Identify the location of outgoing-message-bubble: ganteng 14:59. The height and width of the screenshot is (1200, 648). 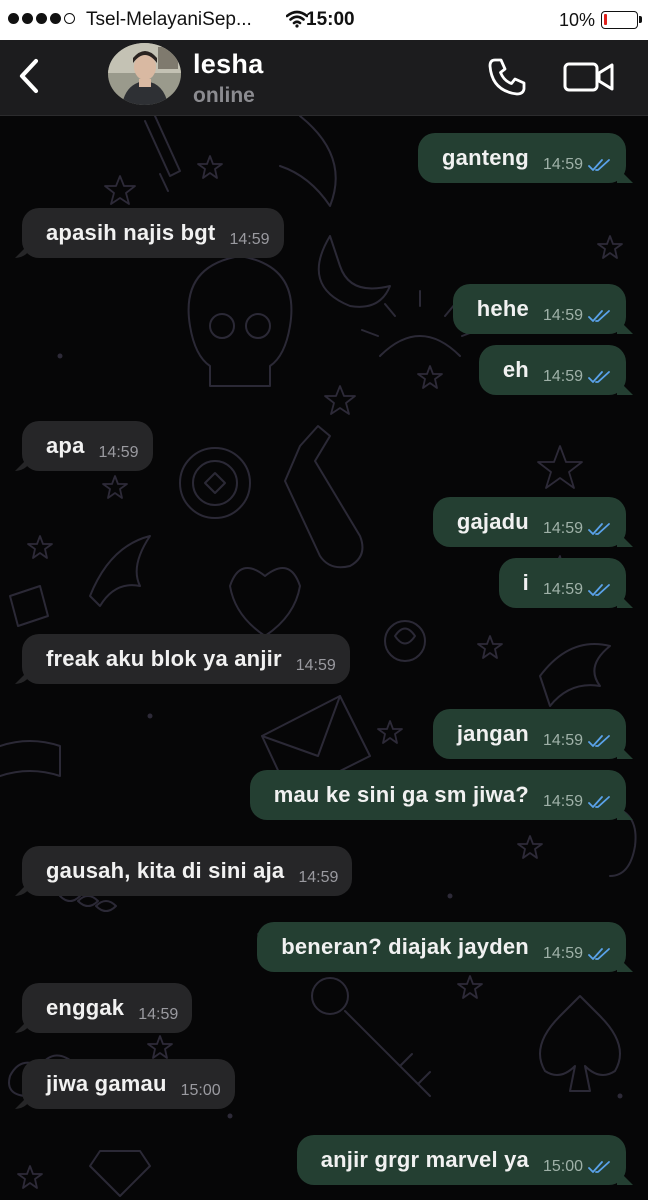
(522, 158).